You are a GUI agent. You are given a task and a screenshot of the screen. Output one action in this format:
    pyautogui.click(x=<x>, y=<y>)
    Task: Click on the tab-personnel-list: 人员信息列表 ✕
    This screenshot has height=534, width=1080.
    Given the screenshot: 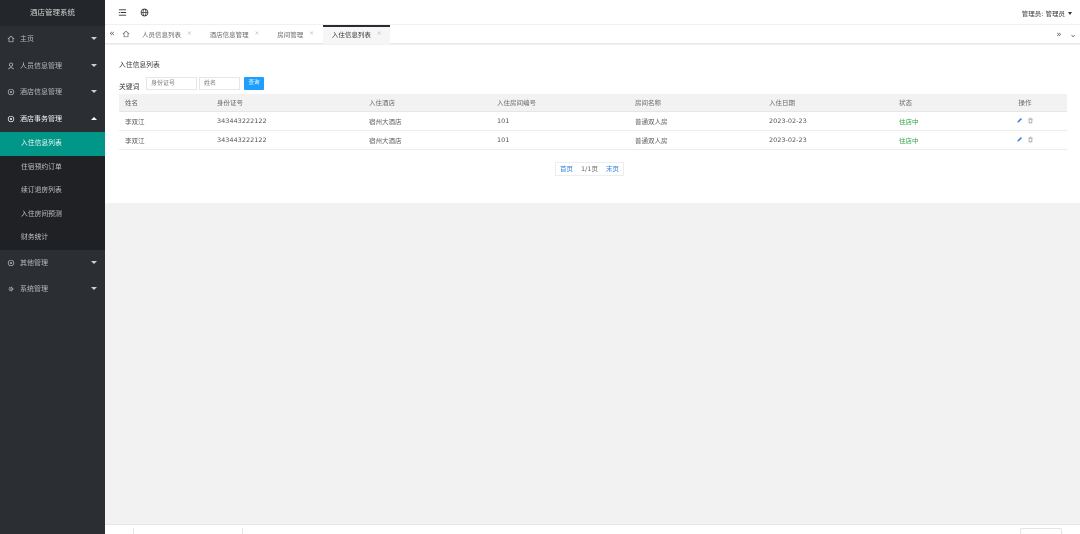 What is the action you would take?
    pyautogui.click(x=167, y=34)
    